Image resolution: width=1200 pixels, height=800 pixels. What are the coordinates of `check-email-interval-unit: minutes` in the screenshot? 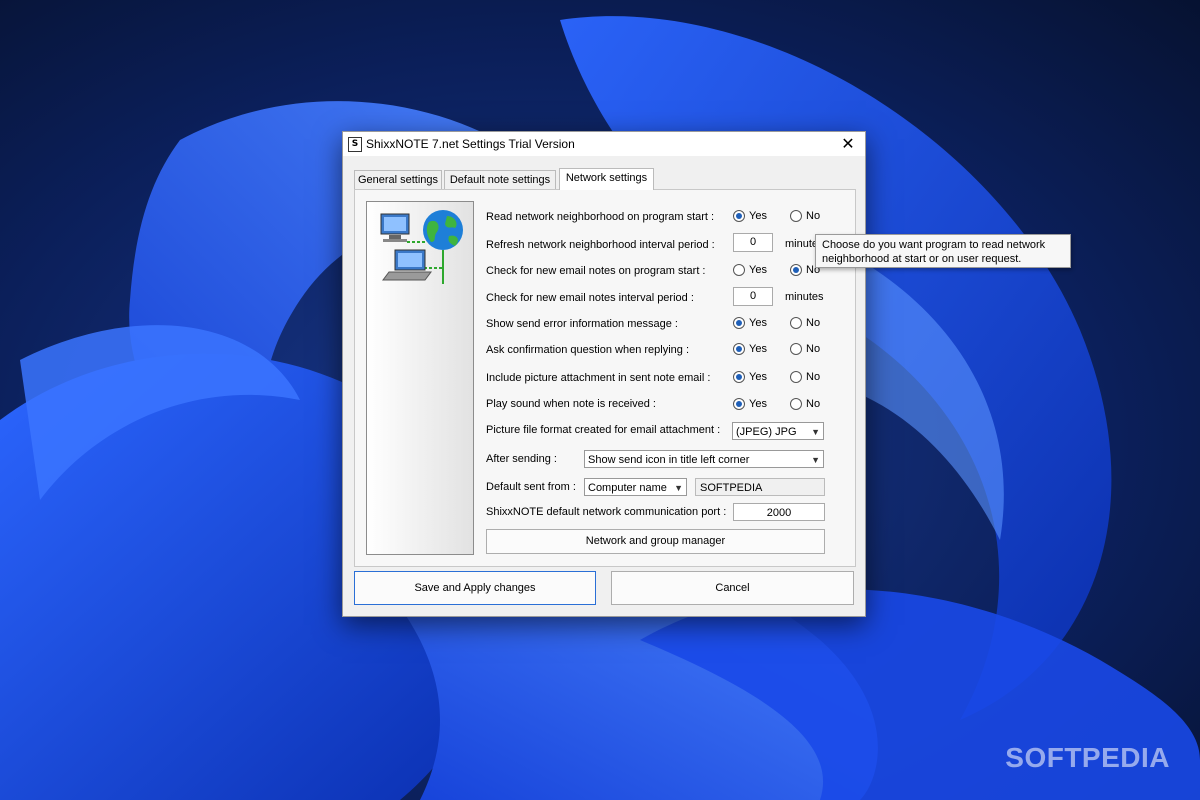 It's located at (804, 297).